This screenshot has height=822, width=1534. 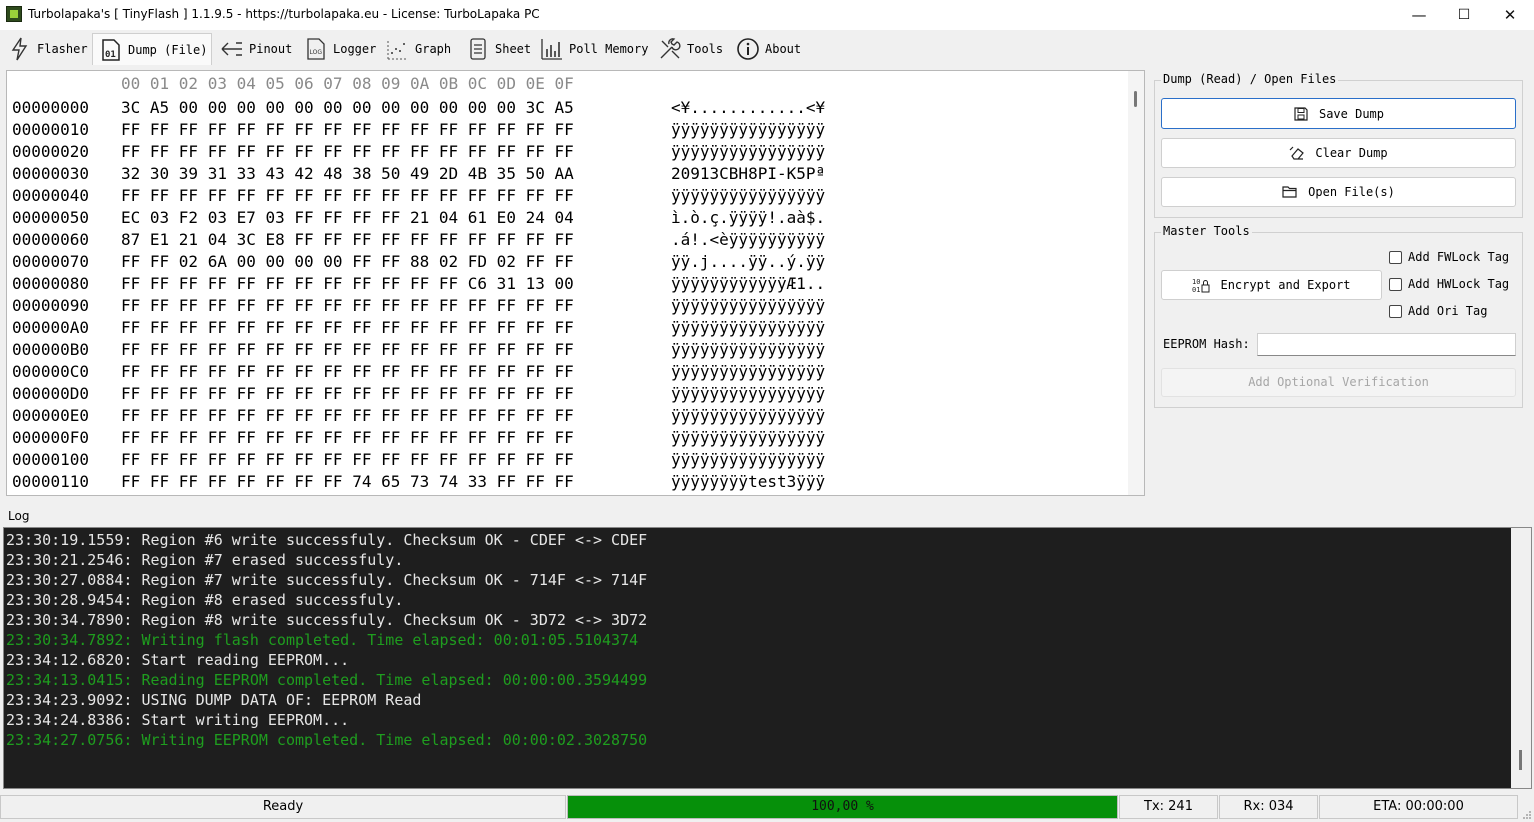 I want to click on hex-ascii: ÿÿ.j....ÿÿ..ý.ÿÿ, so click(x=748, y=261).